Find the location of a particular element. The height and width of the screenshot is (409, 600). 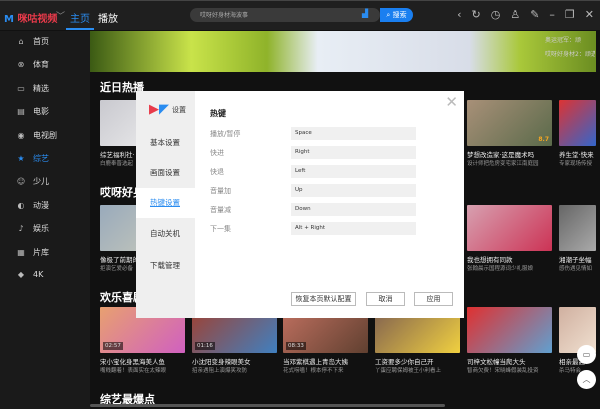

dialog-title: 设置 is located at coordinates (179, 110).